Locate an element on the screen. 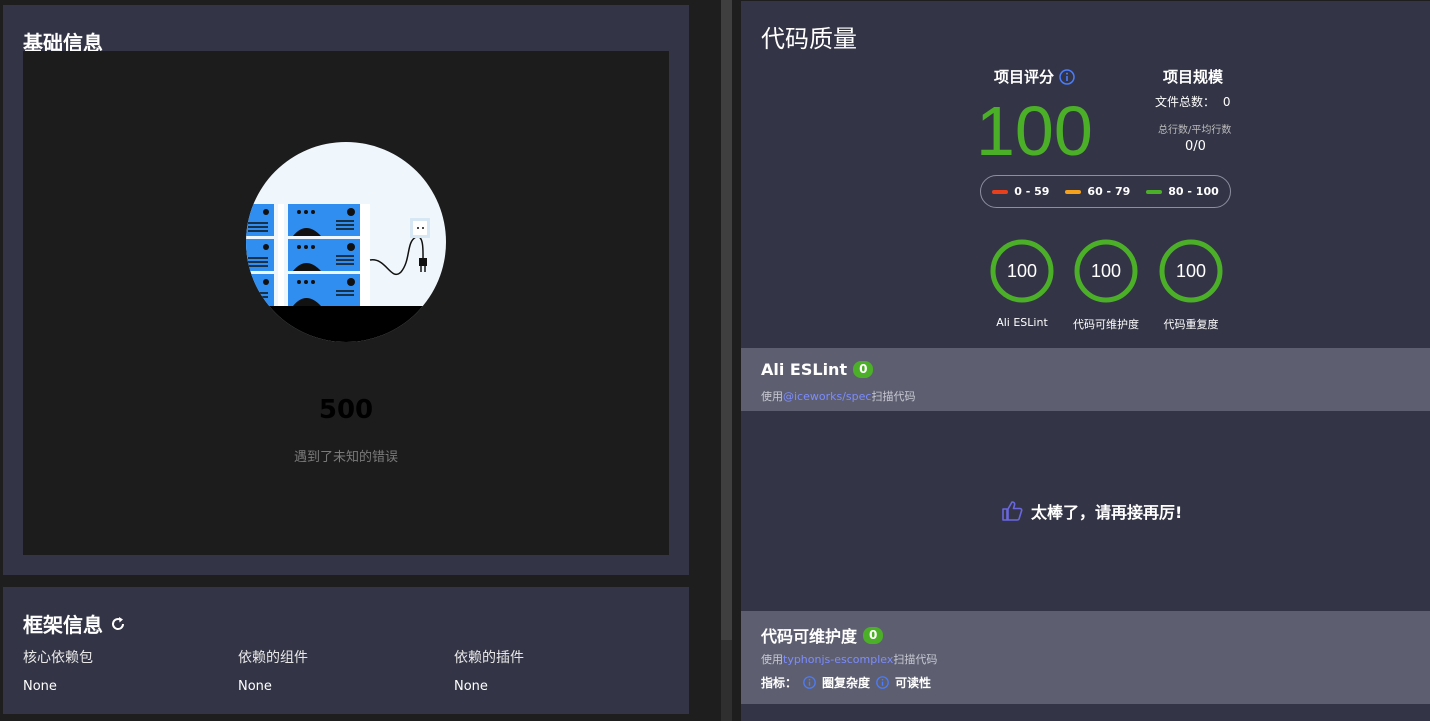 The height and width of the screenshot is (721, 1430). iceworks-spec-link: @iceworks/spec is located at coordinates (827, 396).